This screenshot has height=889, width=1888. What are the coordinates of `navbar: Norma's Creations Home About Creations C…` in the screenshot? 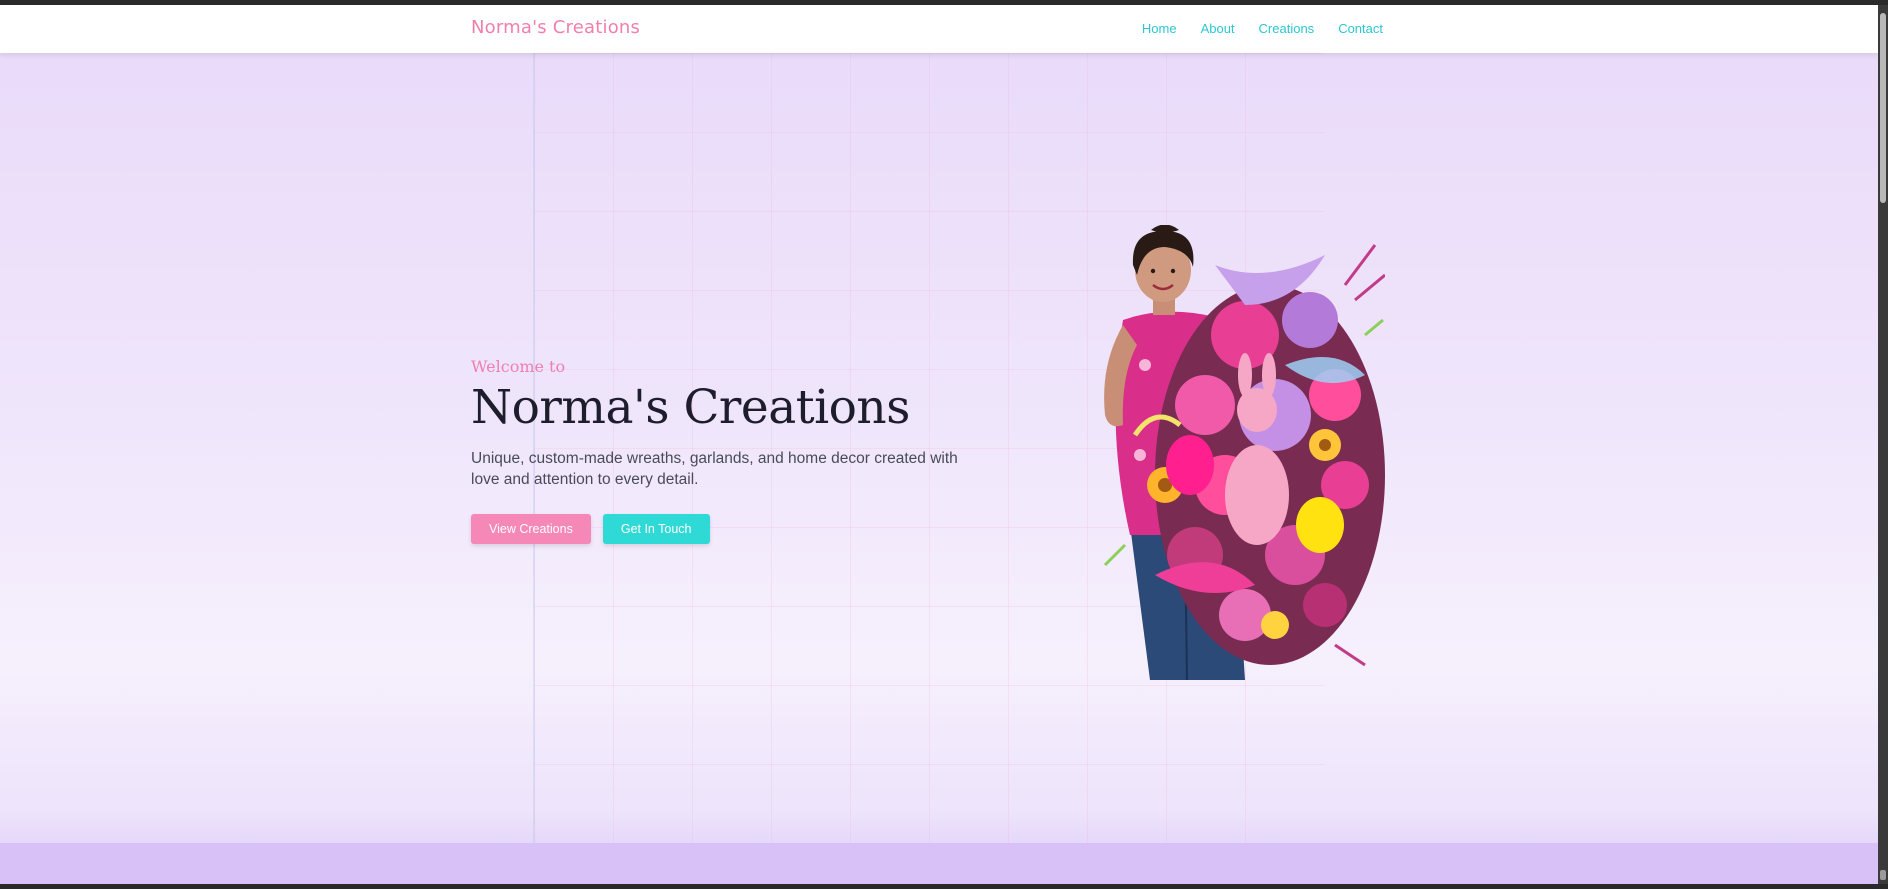 It's located at (939, 29).